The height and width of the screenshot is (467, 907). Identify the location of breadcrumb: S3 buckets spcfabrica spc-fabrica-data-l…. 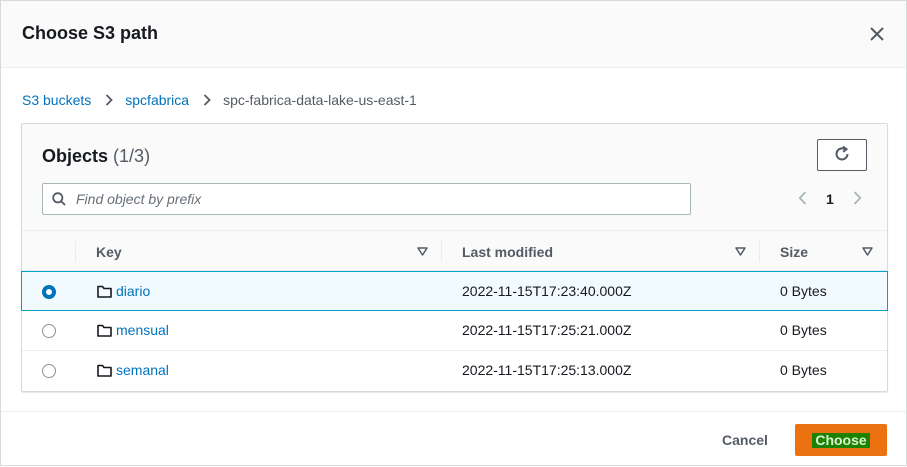
(219, 100).